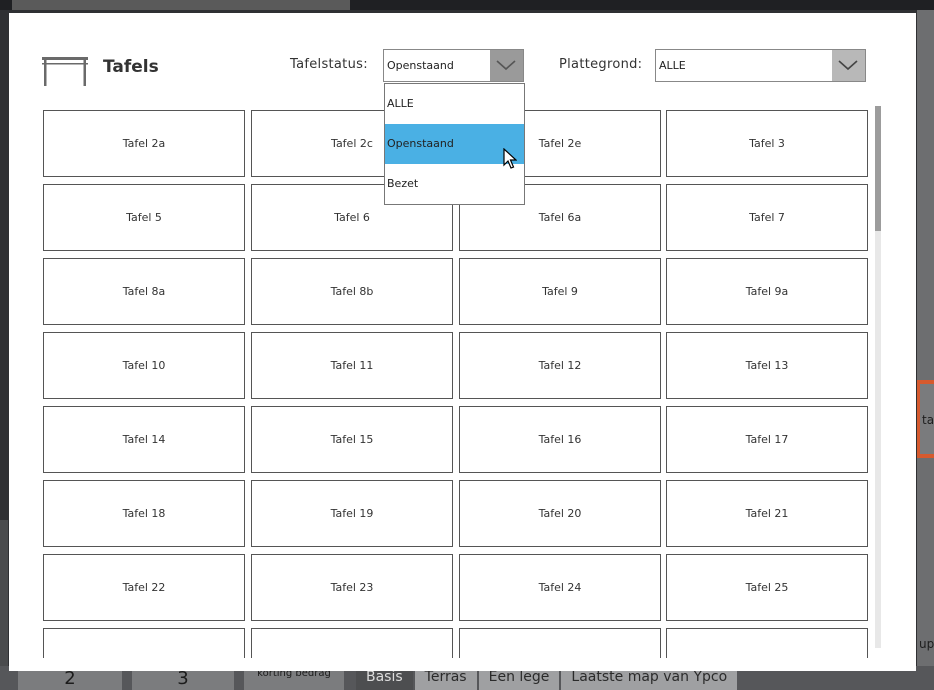 This screenshot has width=934, height=690. Describe the element at coordinates (560, 365) in the screenshot. I see `table-button: Tafel 12` at that location.